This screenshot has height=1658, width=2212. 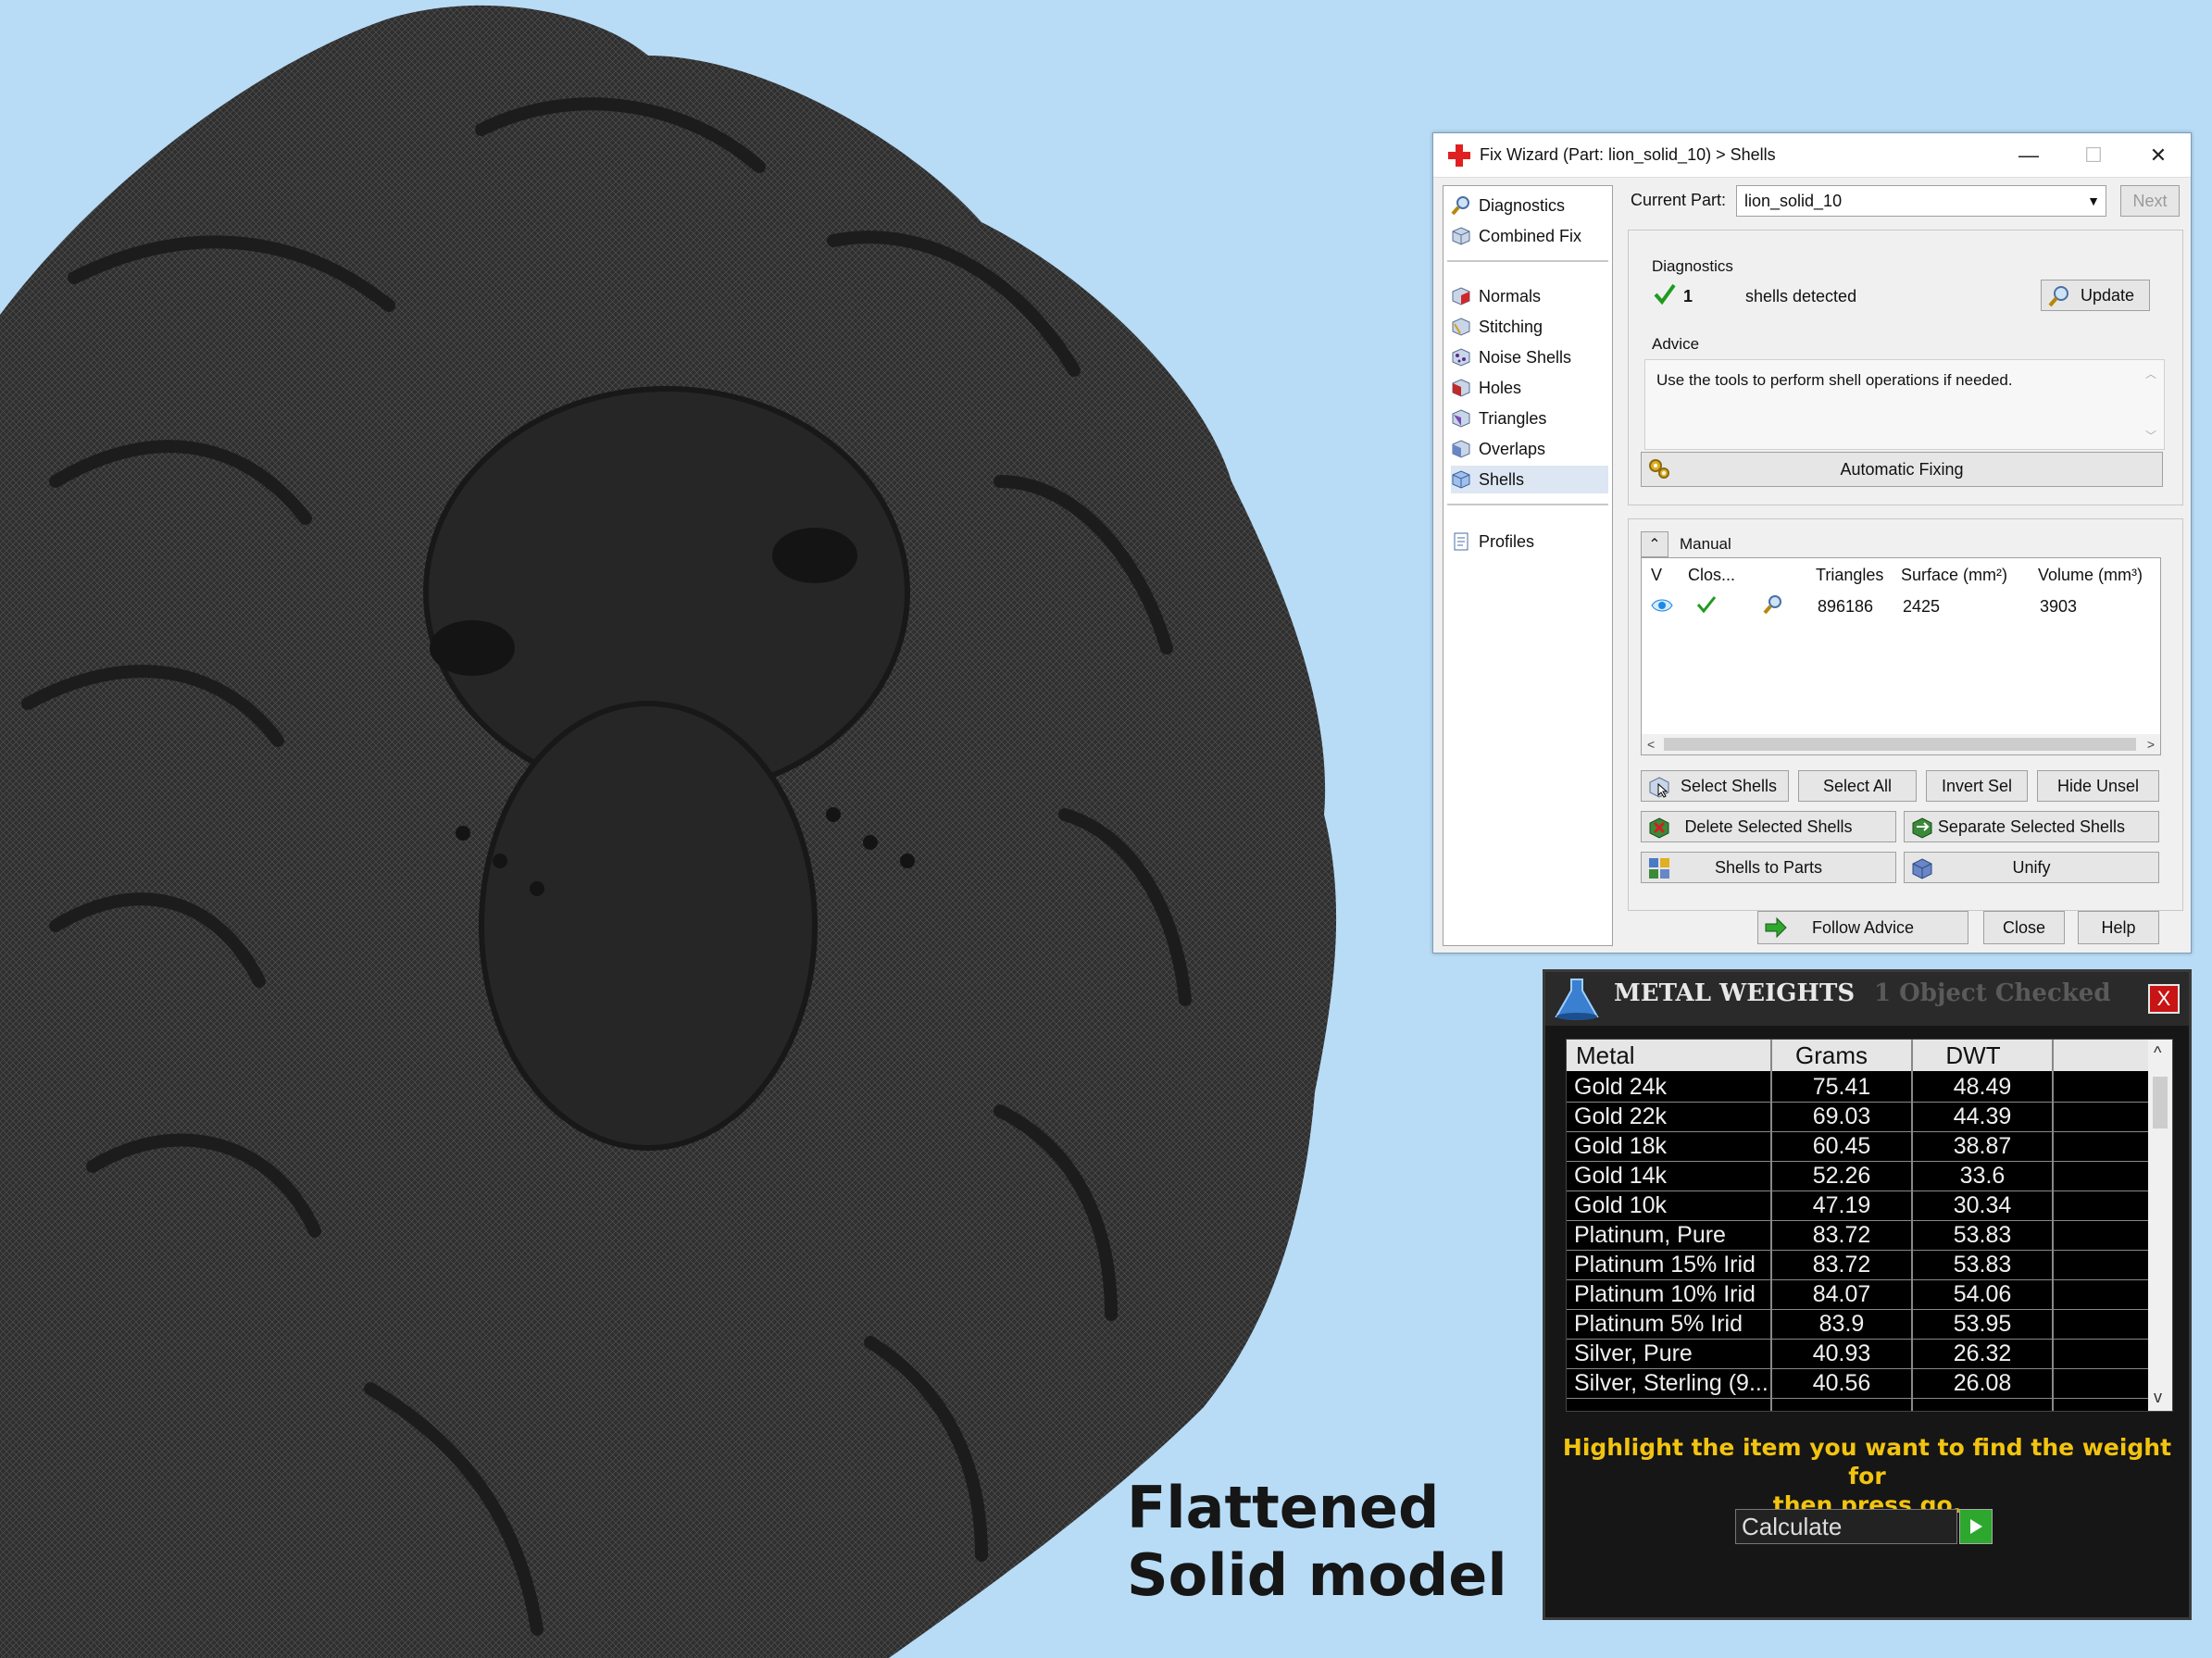 What do you see at coordinates (1831, 1056) in the screenshot?
I see `col-header-grams: Grams` at bounding box center [1831, 1056].